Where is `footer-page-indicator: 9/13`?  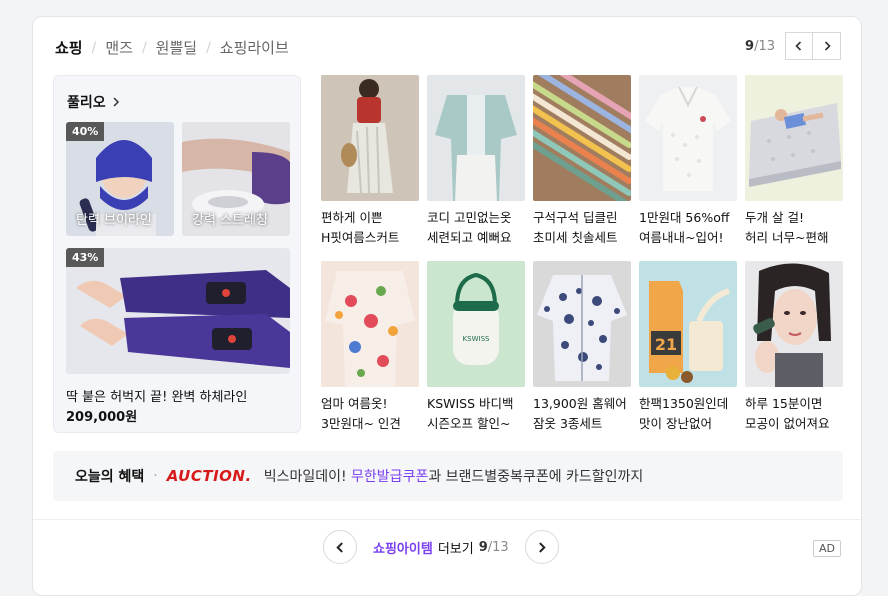 footer-page-indicator: 9/13 is located at coordinates (493, 547).